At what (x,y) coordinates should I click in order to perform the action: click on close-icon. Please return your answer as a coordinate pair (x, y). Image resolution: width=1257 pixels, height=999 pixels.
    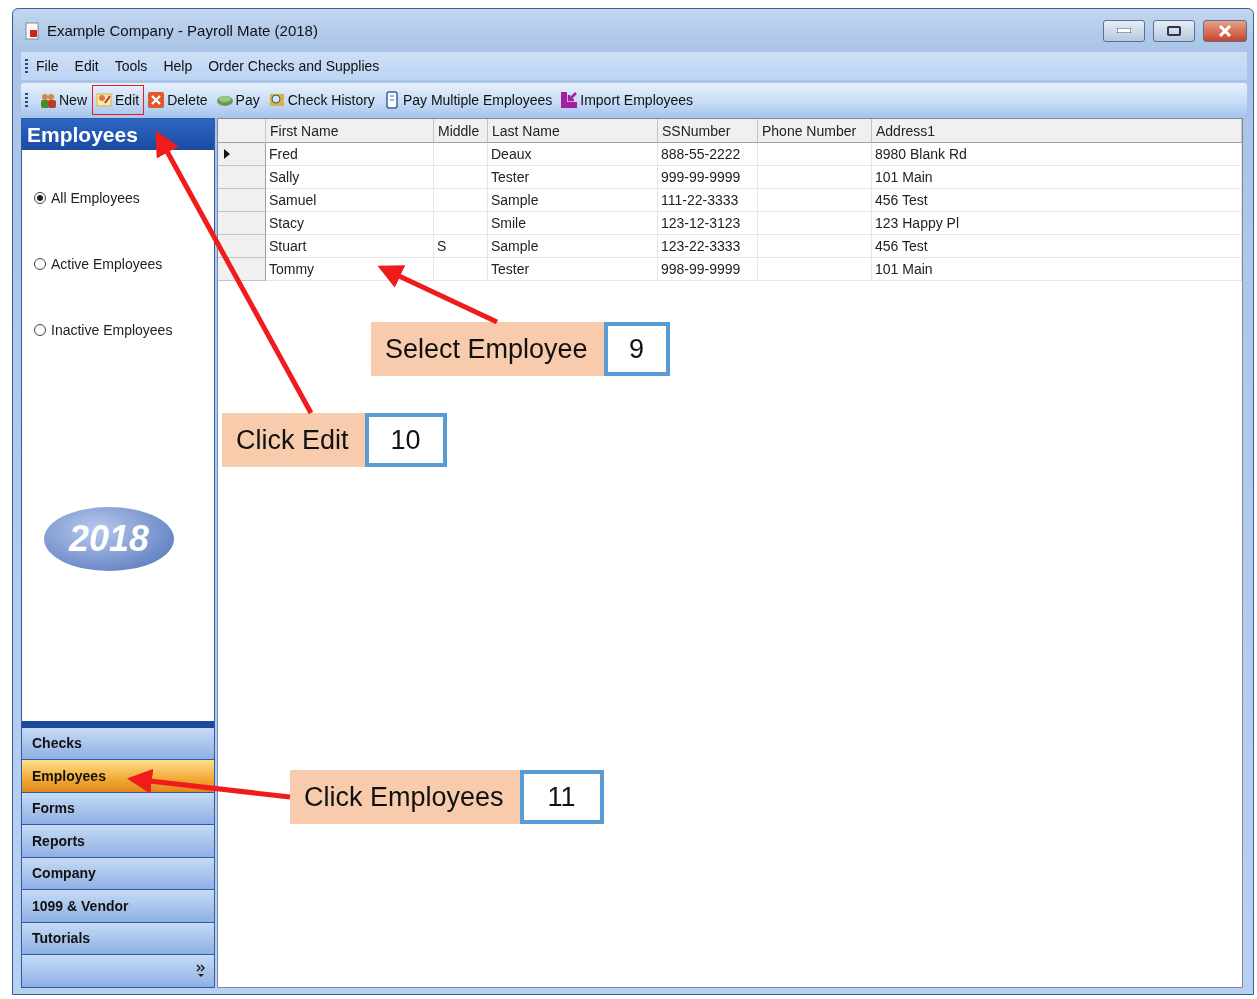
    Looking at the image, I should click on (1225, 30).